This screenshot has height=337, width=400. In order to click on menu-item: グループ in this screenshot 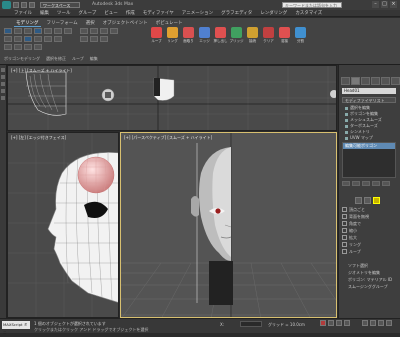, I will do `click(88, 13)`.